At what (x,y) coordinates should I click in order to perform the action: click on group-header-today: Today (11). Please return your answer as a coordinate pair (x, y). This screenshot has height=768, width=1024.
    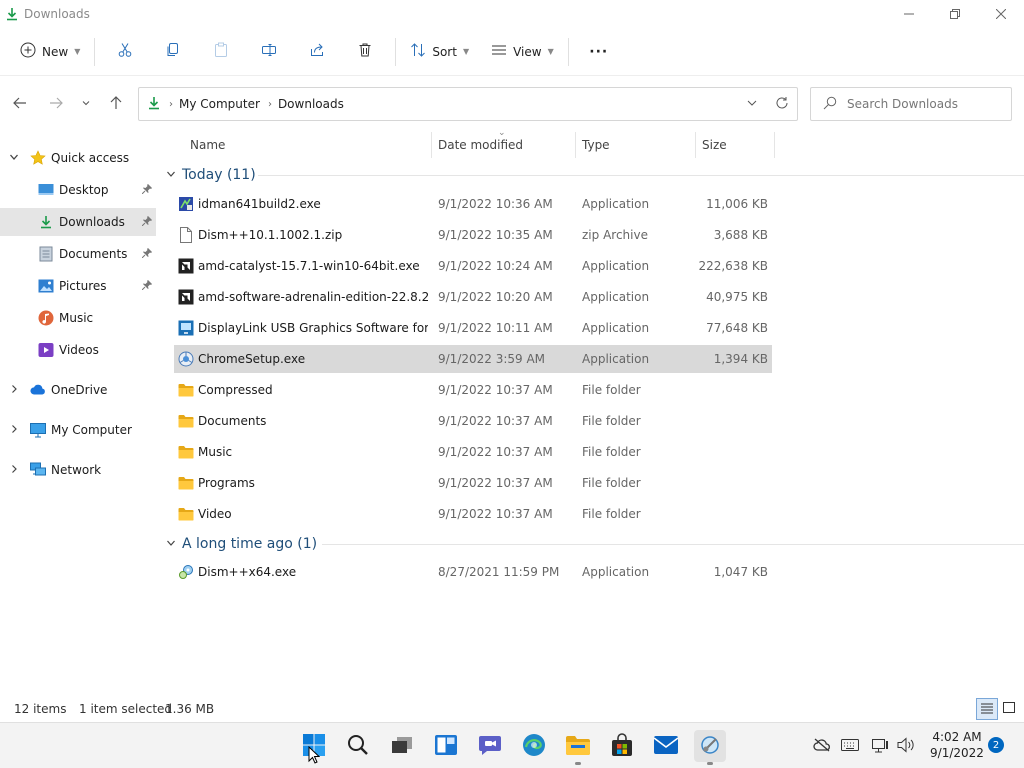
    Looking at the image, I should click on (211, 175).